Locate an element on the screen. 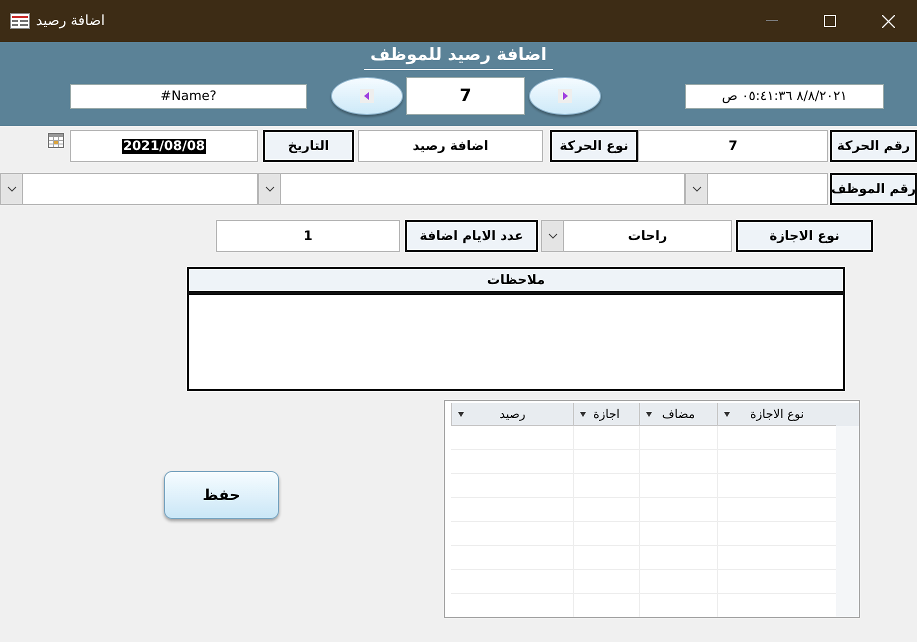 Image resolution: width=917 pixels, height=642 pixels. save-button: حفظ is located at coordinates (221, 495).